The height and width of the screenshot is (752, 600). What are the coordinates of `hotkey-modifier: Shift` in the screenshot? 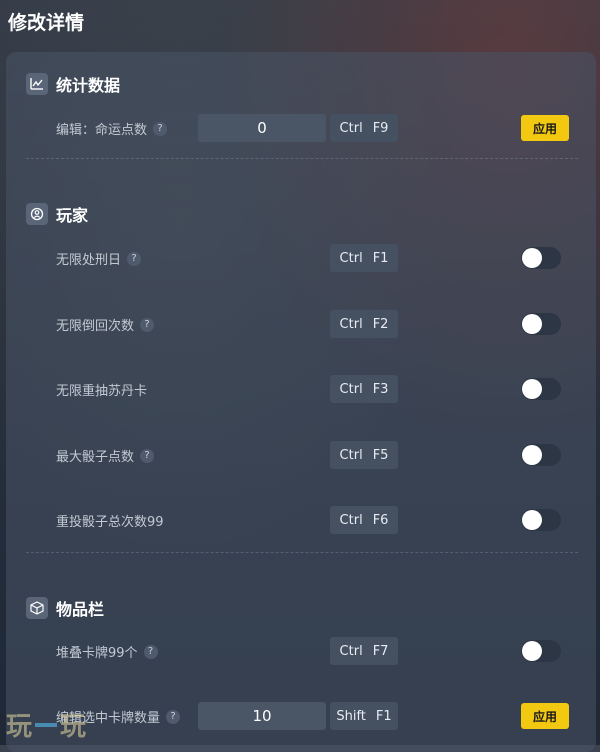 It's located at (351, 716).